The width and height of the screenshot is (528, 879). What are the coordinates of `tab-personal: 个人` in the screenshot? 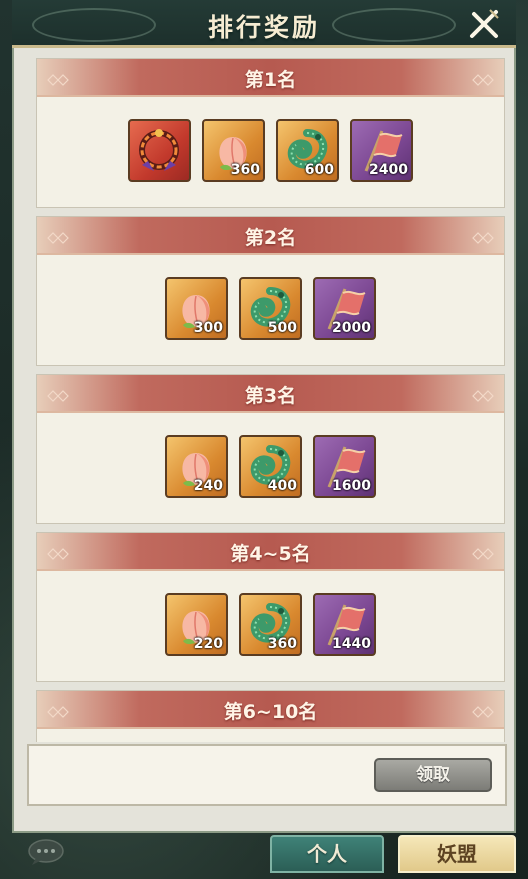 It's located at (327, 854).